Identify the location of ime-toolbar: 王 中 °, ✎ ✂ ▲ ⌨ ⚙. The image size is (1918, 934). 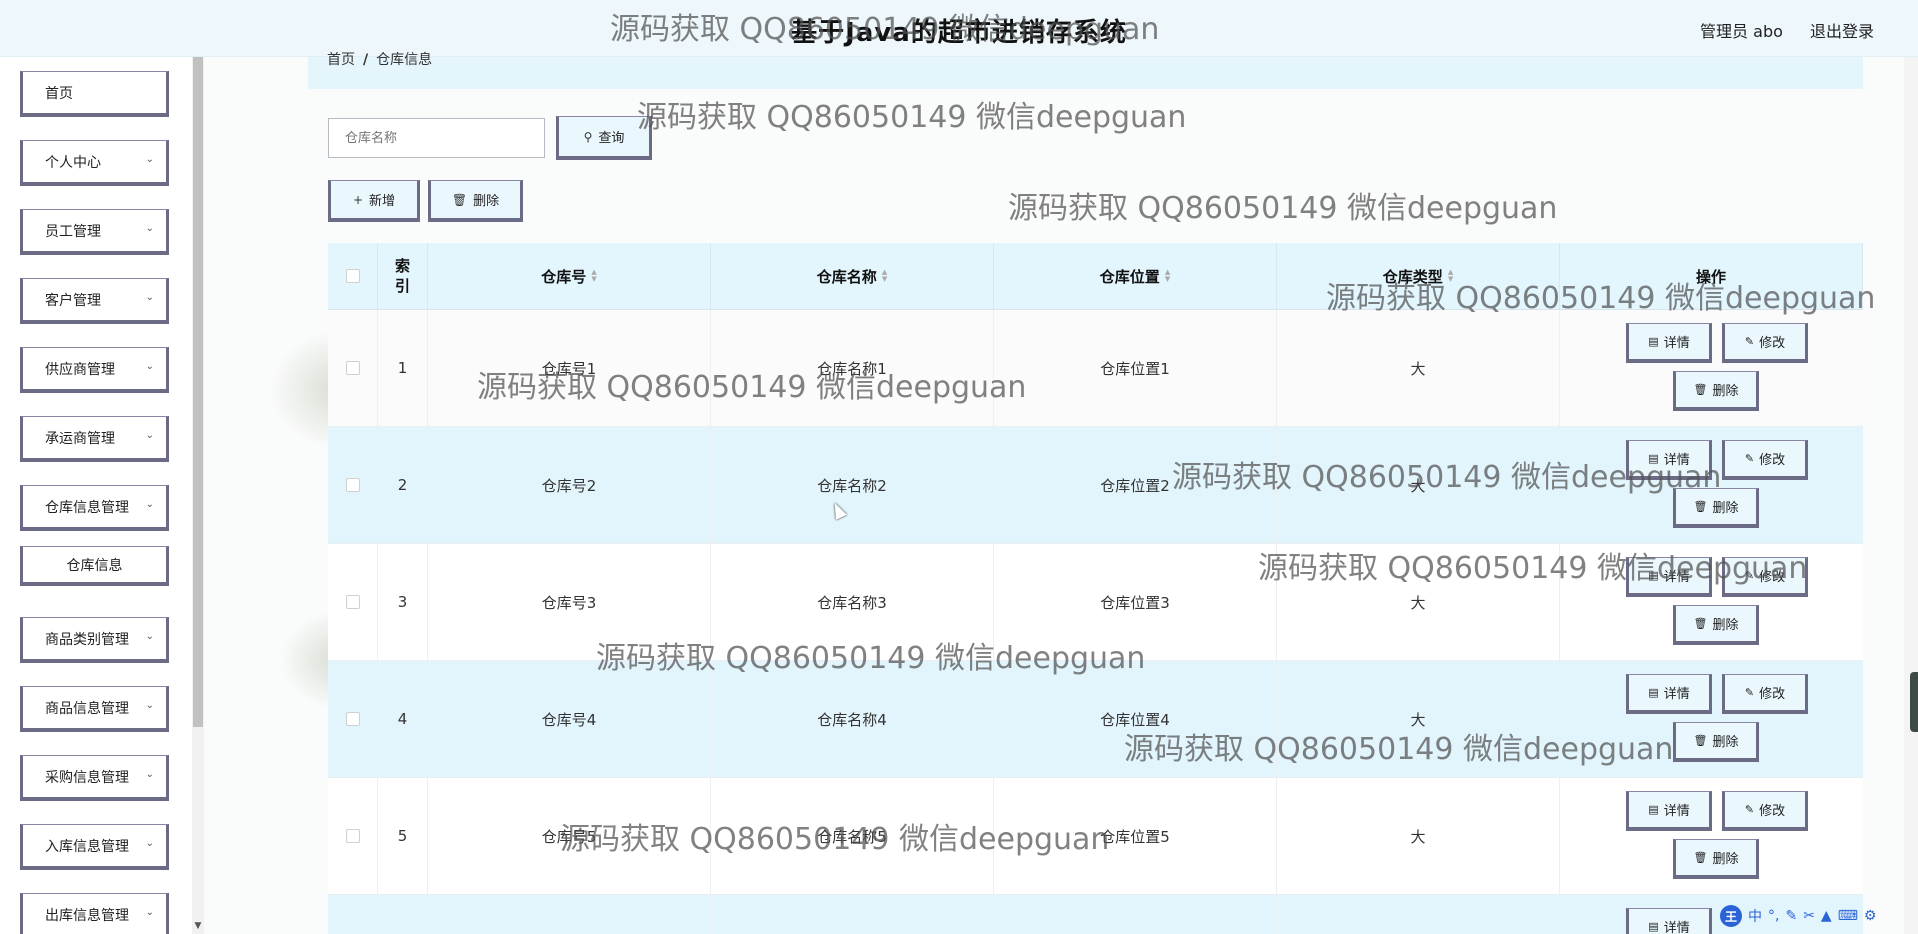
(1816, 916).